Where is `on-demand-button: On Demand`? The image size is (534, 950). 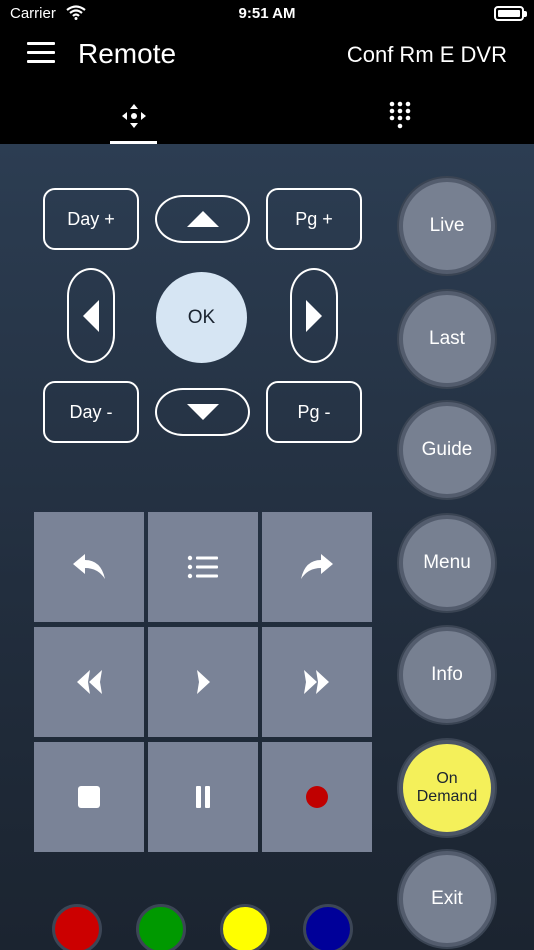 on-demand-button: On Demand is located at coordinates (447, 788).